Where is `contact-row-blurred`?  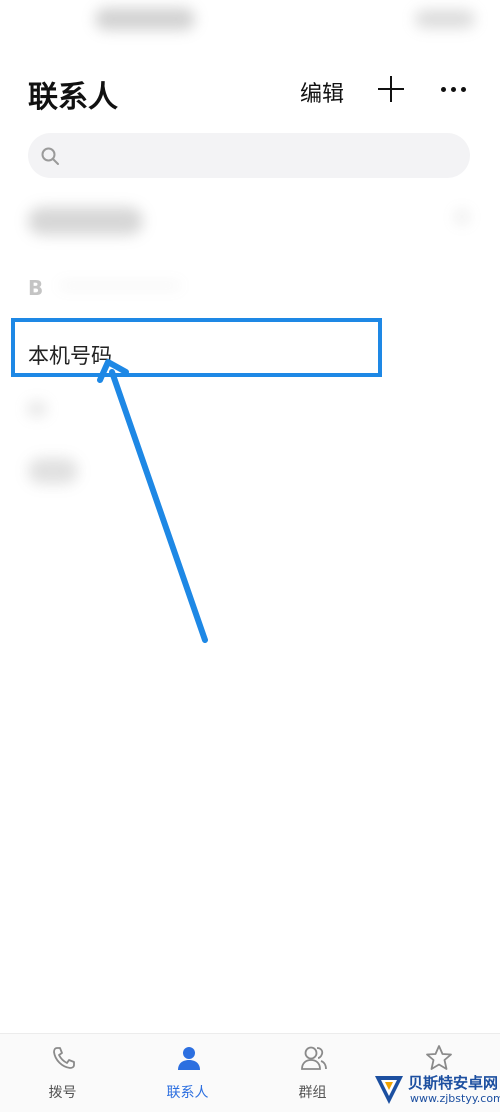 contact-row-blurred is located at coordinates (85, 221).